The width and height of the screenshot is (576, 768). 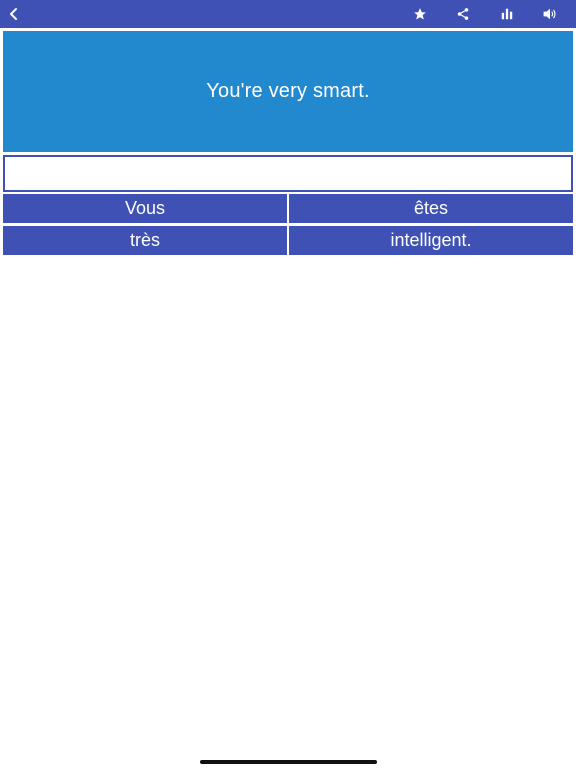 What do you see at coordinates (288, 14) in the screenshot?
I see `top-toolbar` at bounding box center [288, 14].